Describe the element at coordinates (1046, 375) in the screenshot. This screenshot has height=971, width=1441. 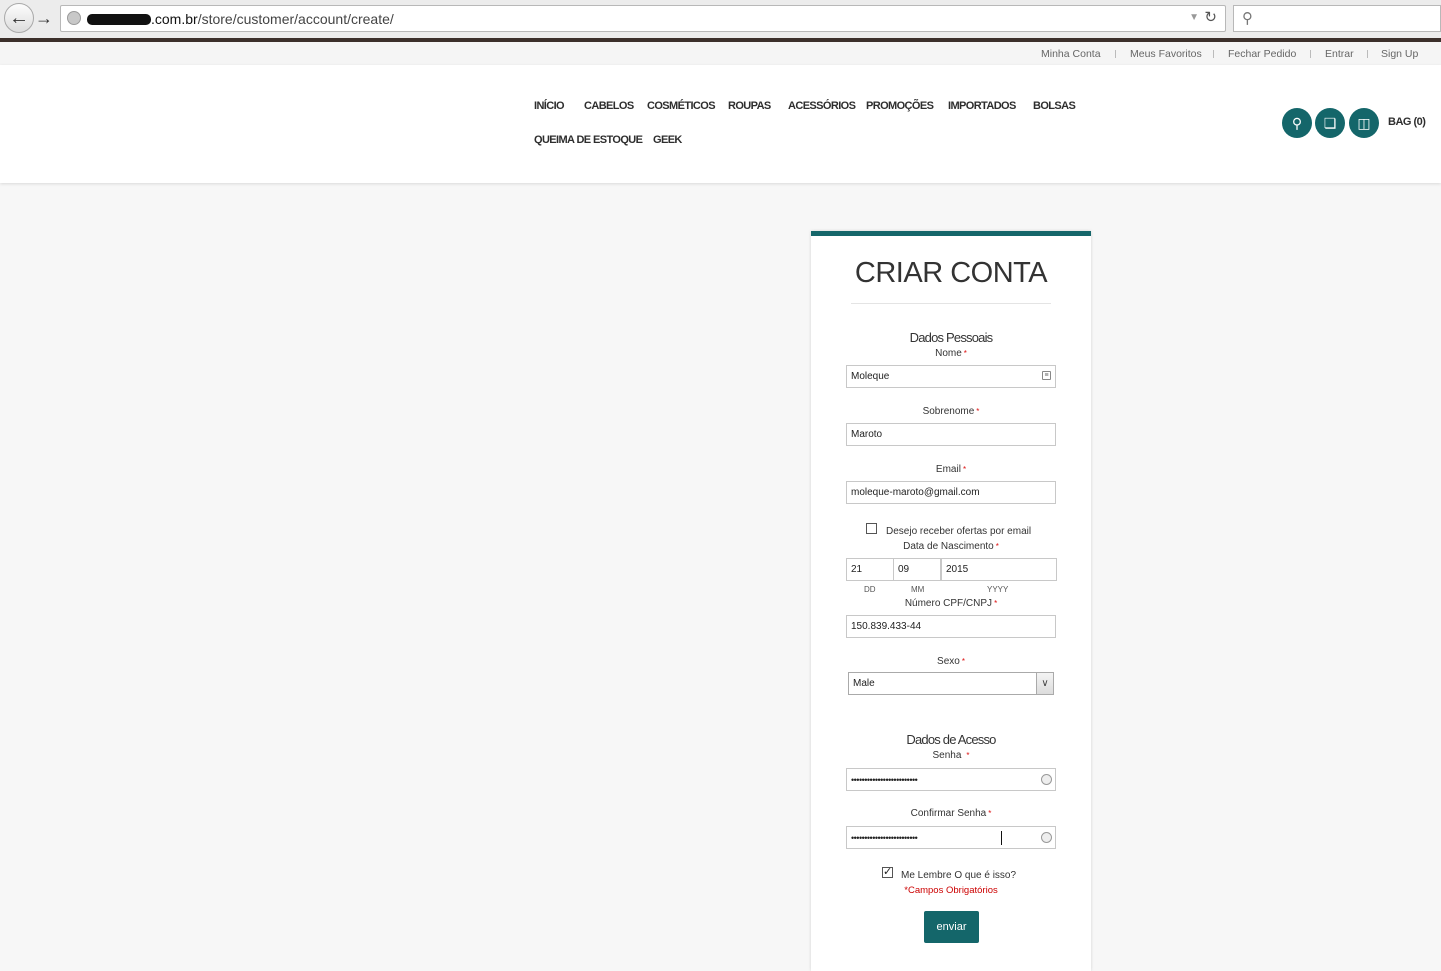
I see `contact-card-icon: ≡` at that location.